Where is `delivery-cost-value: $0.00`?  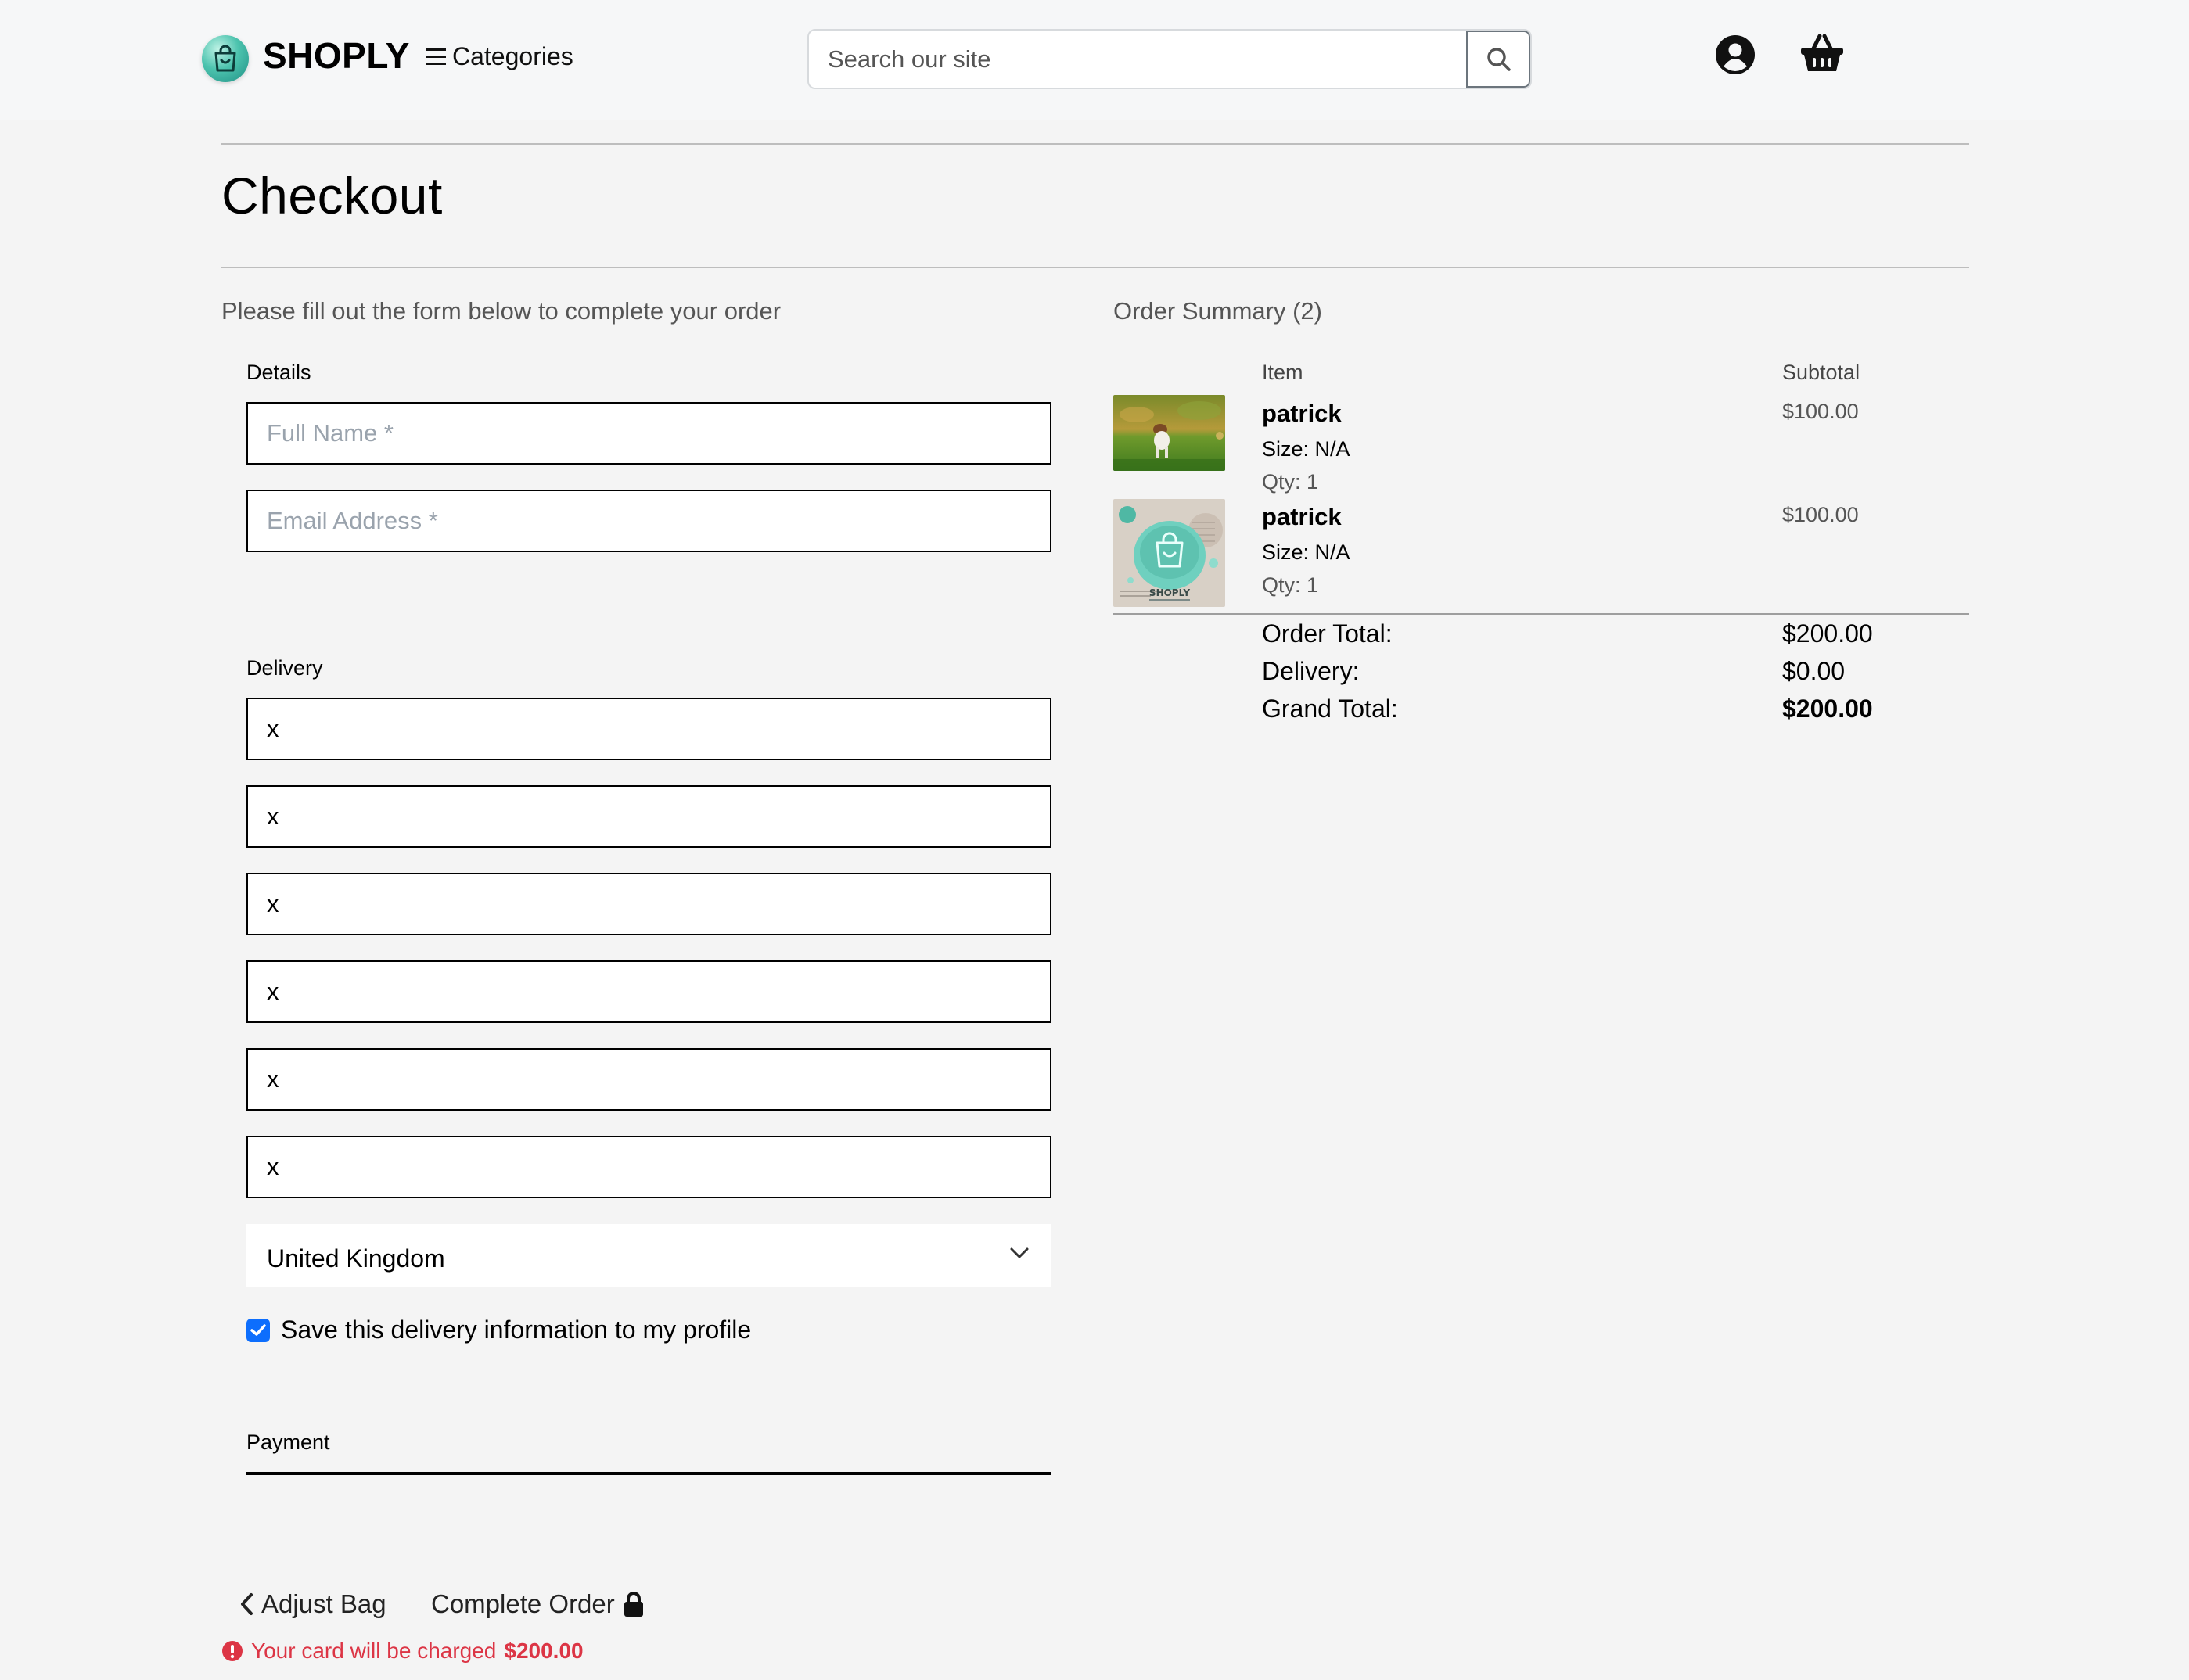
delivery-cost-value: $0.00 is located at coordinates (1814, 671).